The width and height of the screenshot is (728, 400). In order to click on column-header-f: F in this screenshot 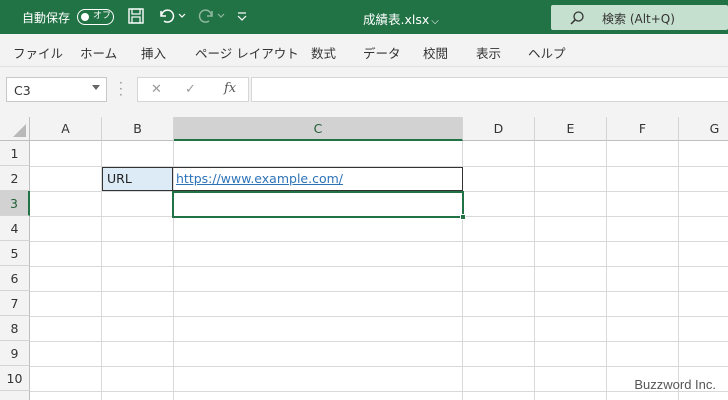, I will do `click(643, 129)`.